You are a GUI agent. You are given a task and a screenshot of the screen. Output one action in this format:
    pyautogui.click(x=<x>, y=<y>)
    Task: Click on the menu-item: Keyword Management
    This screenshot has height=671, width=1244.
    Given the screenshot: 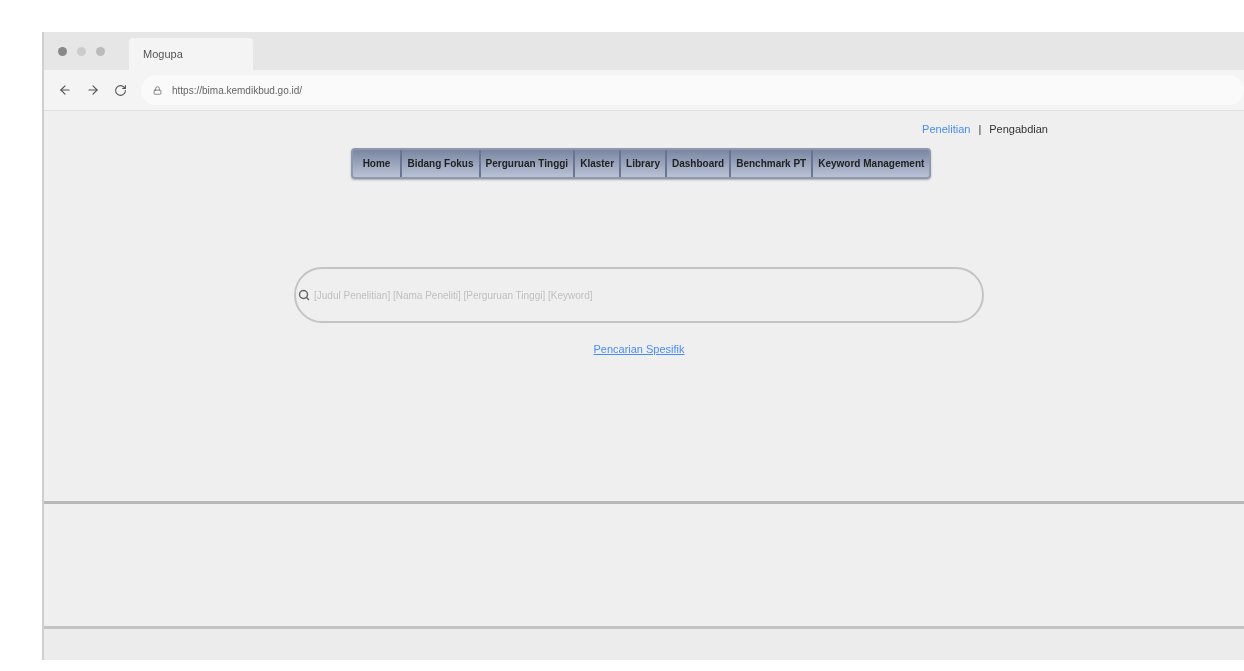 What is the action you would take?
    pyautogui.click(x=870, y=163)
    